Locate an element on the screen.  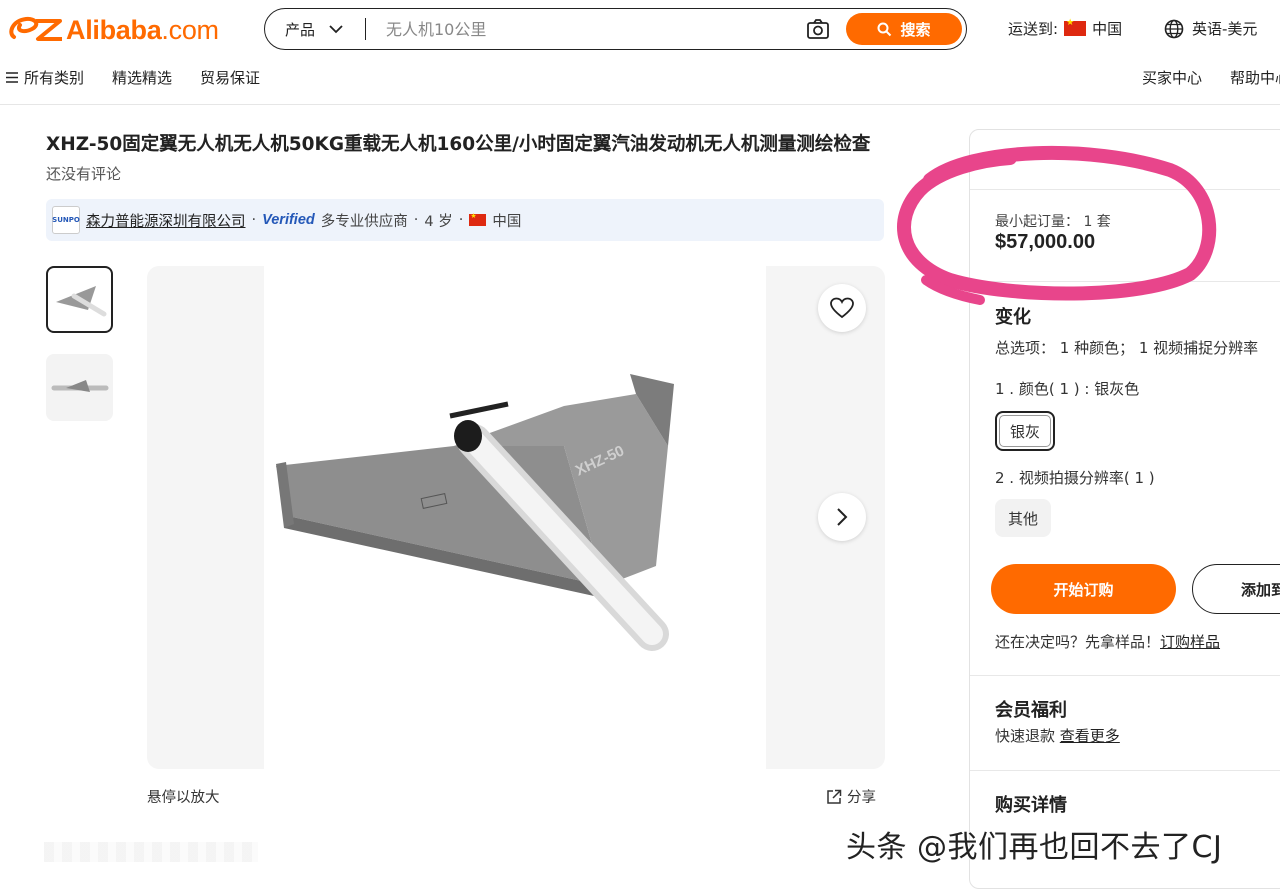
verified-badge: Verified is located at coordinates (288, 220).